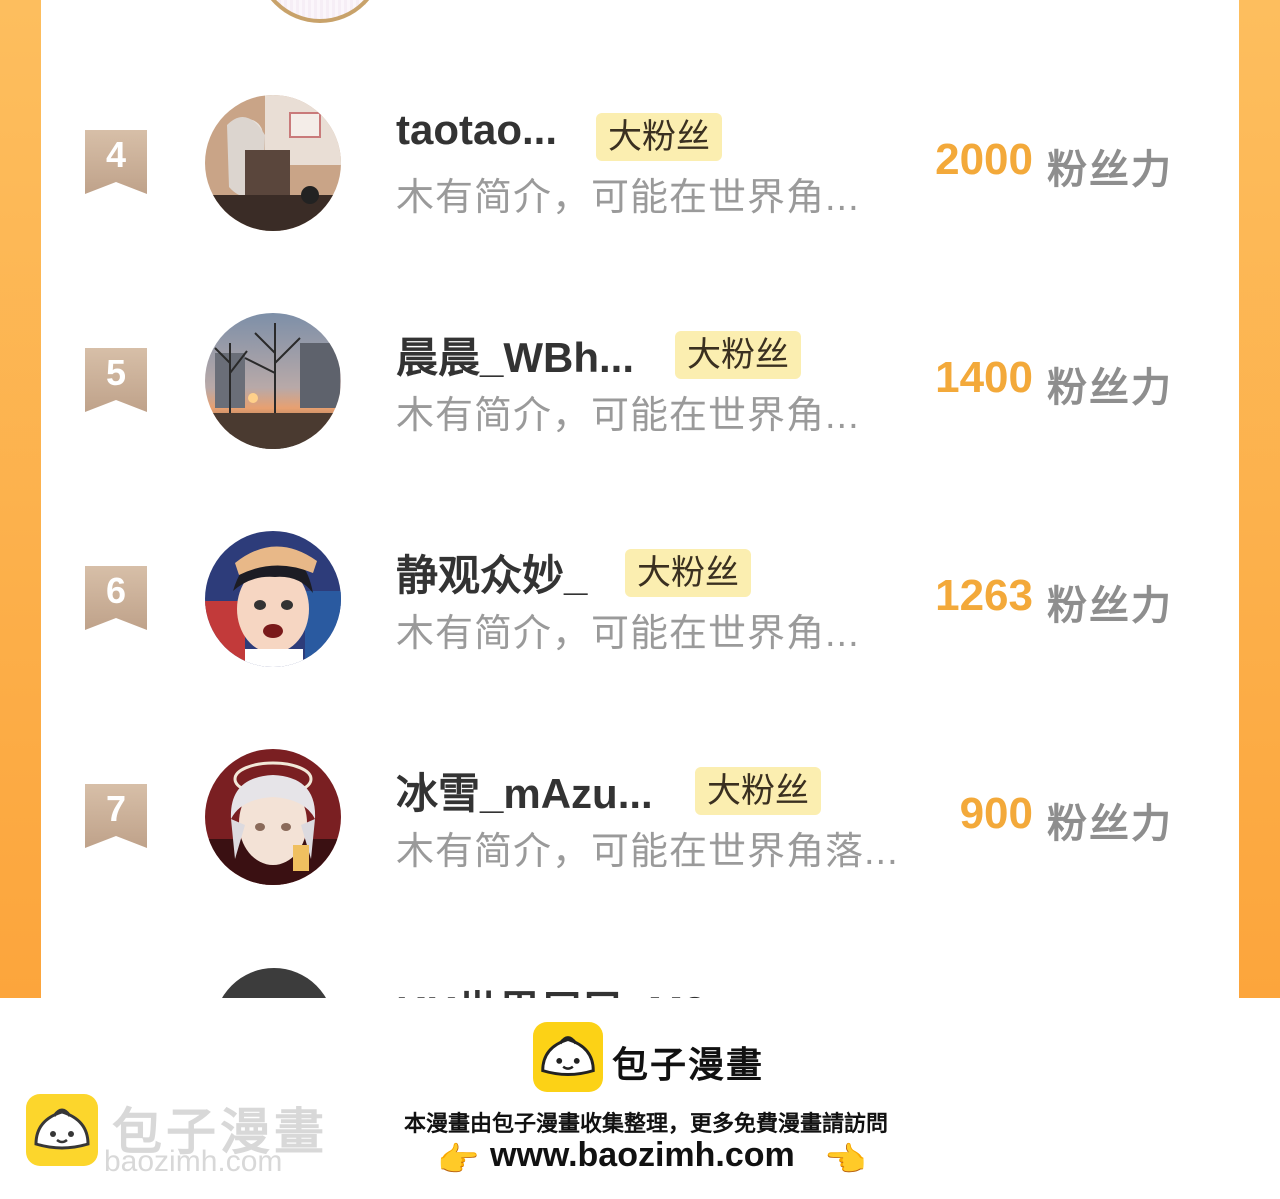 Image resolution: width=1280 pixels, height=1199 pixels. I want to click on list-item: 4 taotao... 大粉丝 木有简介，可能在世界角... 2000 粉丝力, so click(640, 163).